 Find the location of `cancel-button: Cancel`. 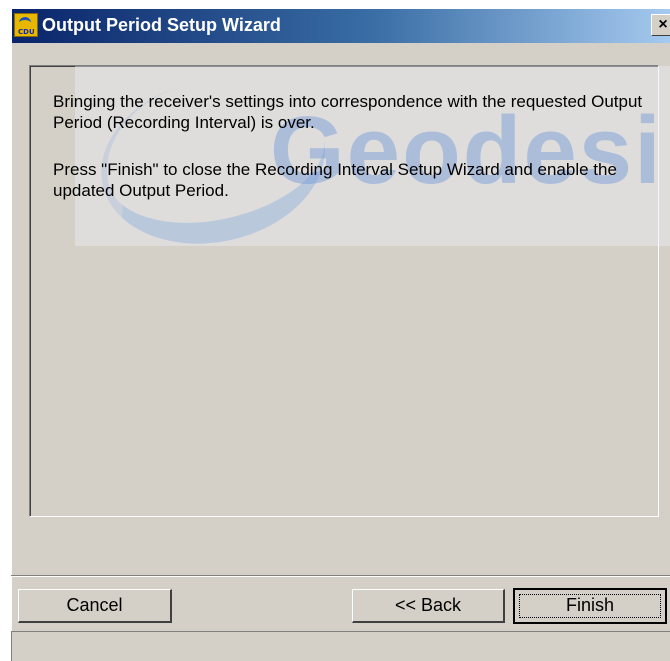

cancel-button: Cancel is located at coordinates (95, 606).